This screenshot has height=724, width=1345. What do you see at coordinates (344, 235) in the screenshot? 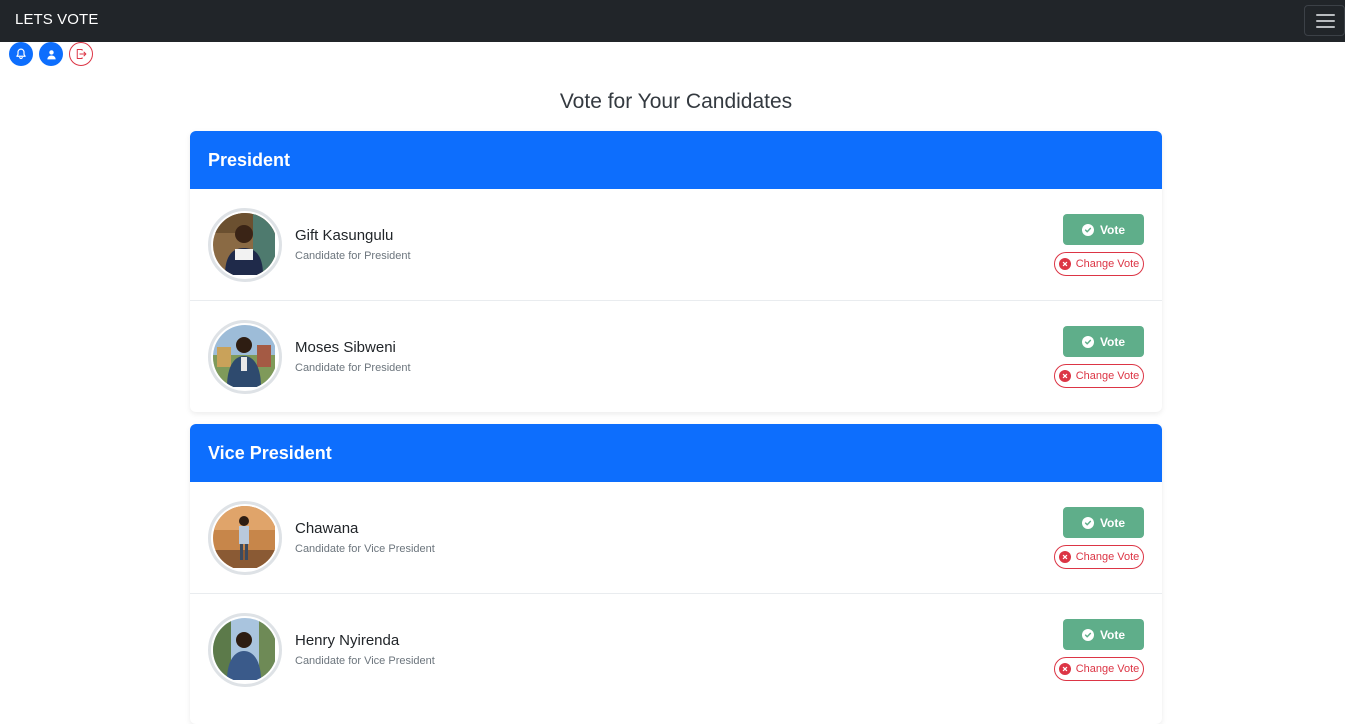
I see `candidate-name: Gift Kasungulu` at bounding box center [344, 235].